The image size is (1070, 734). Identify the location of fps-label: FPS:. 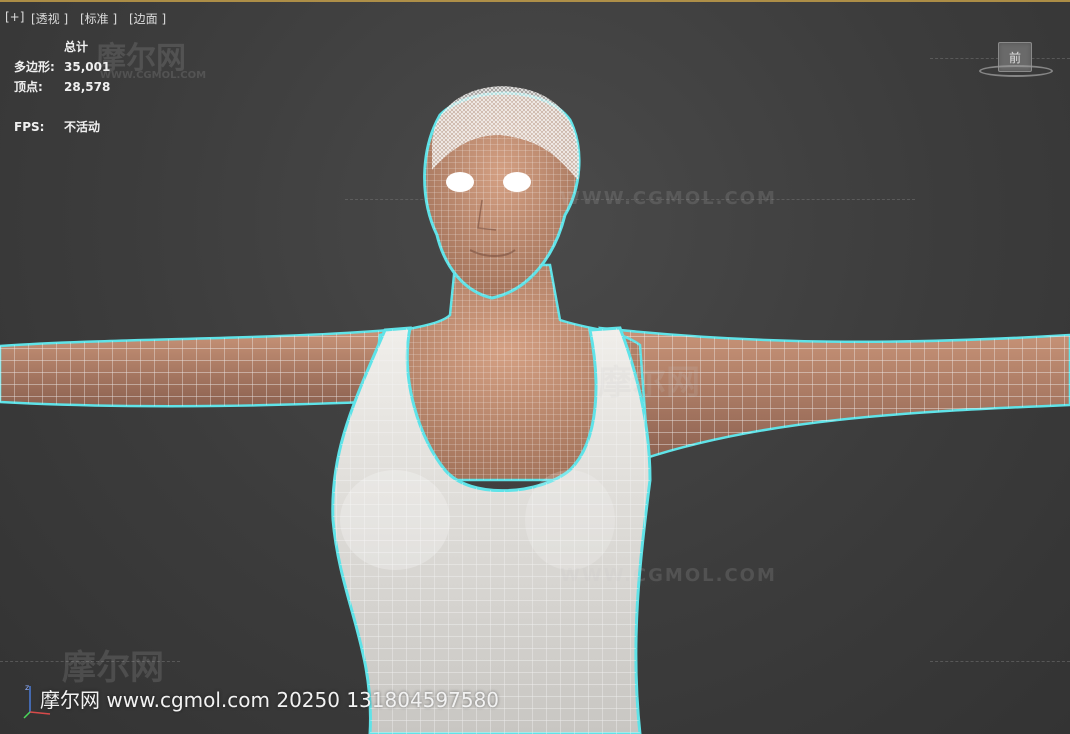
(29, 127).